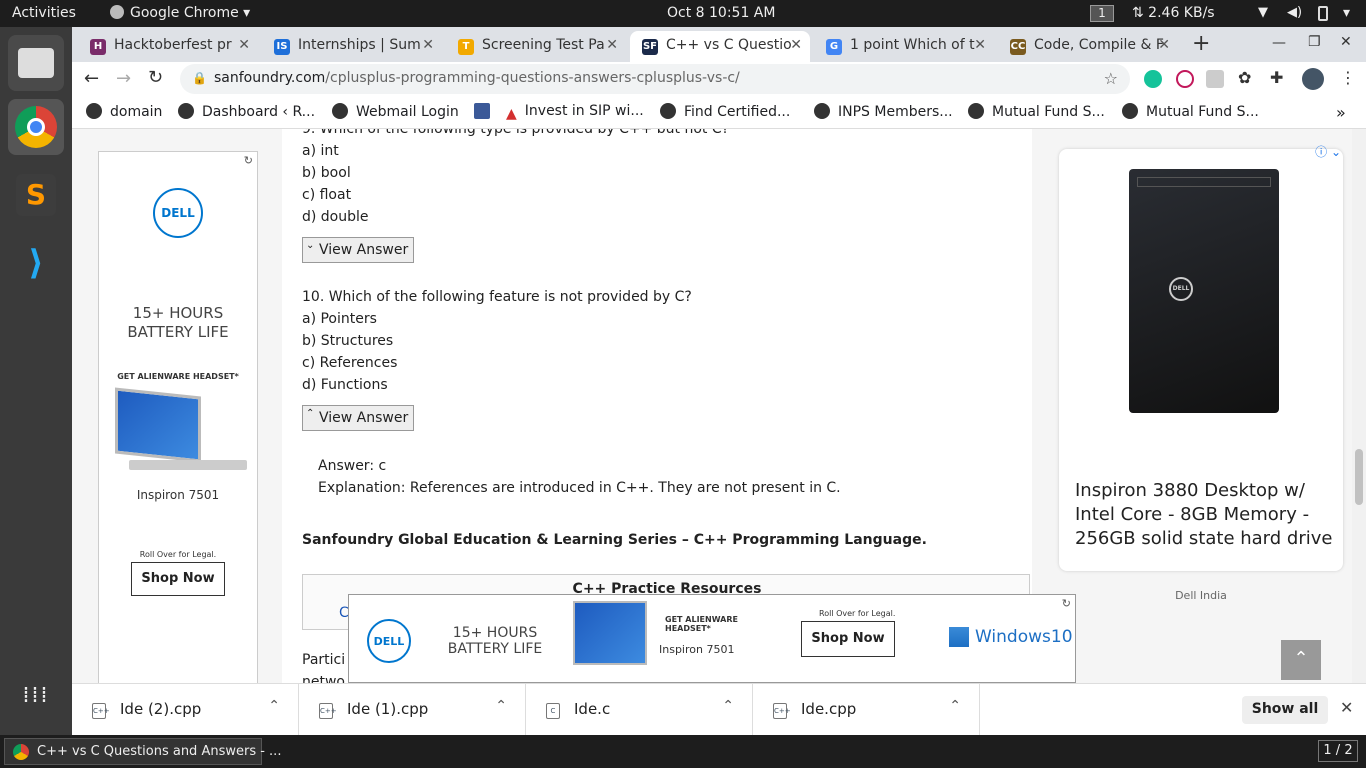  Describe the element at coordinates (1088, 46) in the screenshot. I see `tab-code-compile: CC Code, Compile & F ✕` at that location.